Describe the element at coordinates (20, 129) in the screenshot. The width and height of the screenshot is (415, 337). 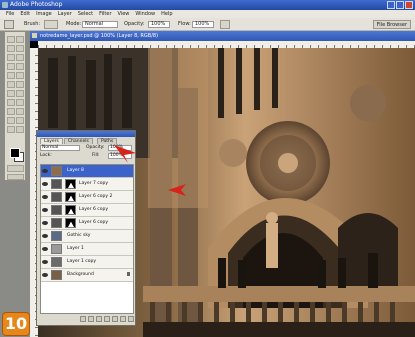
I see `zoom-tool-icon` at that location.